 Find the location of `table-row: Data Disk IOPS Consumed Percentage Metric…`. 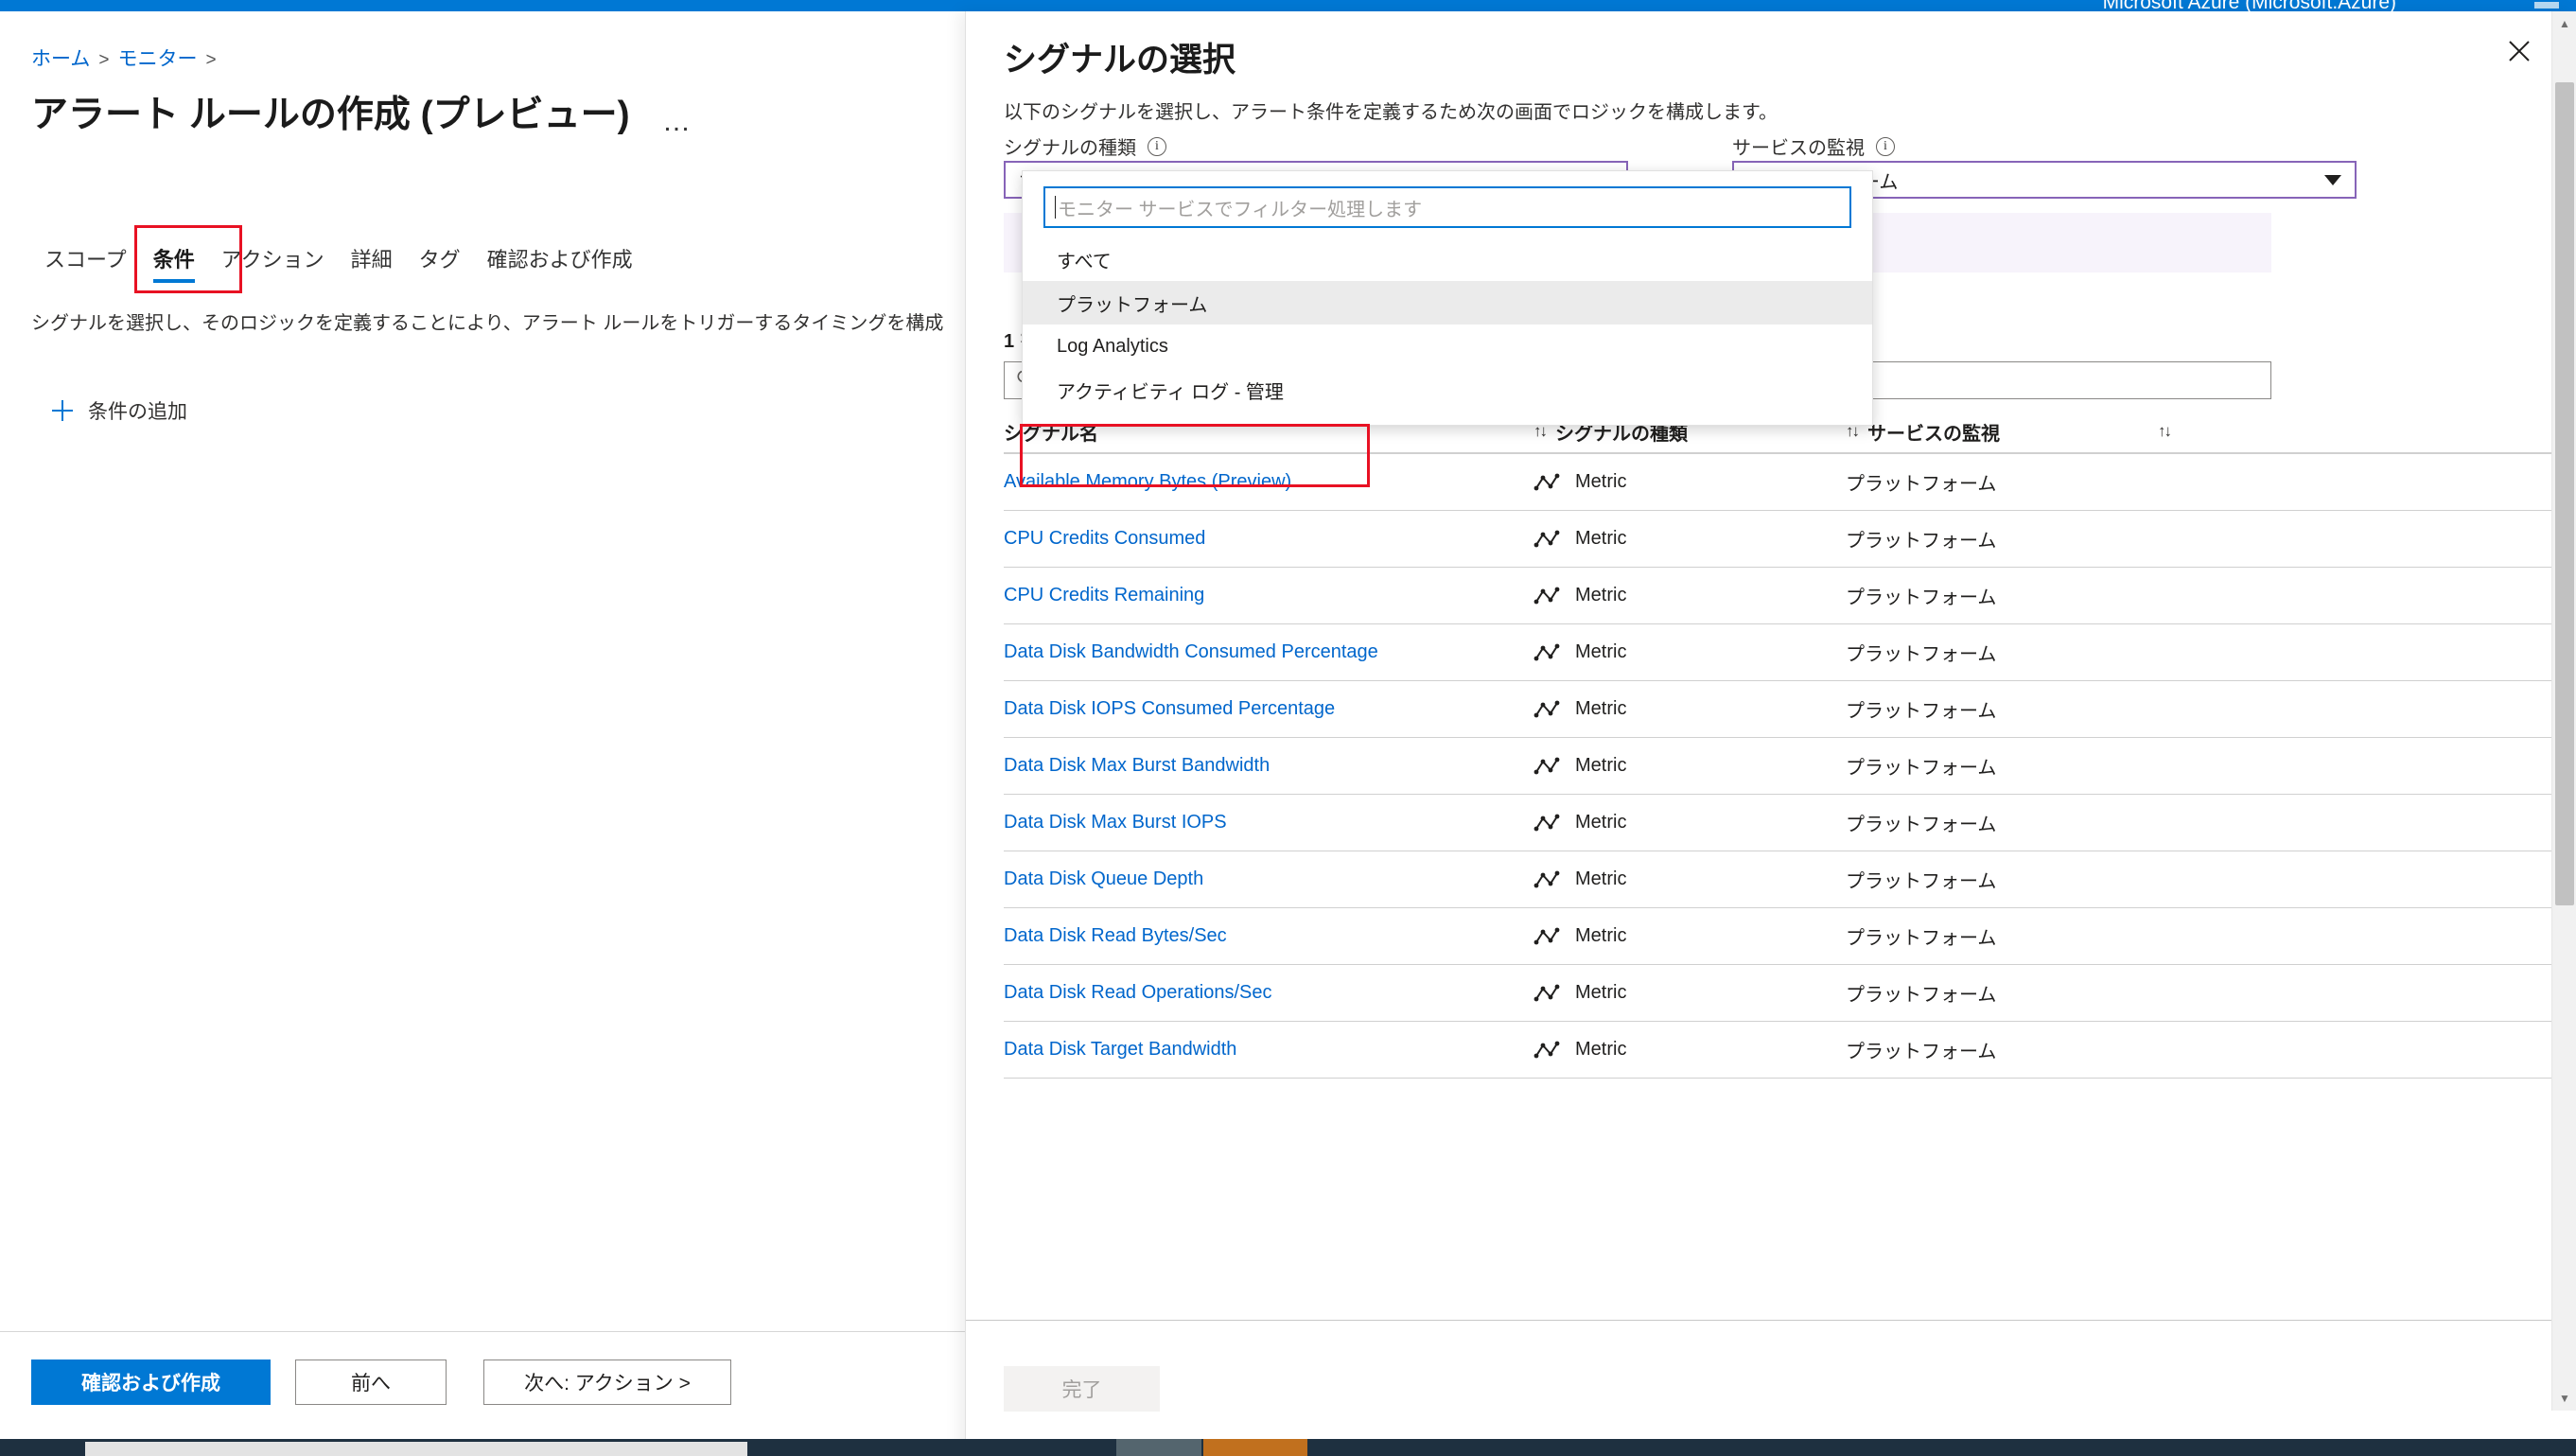

table-row: Data Disk IOPS Consumed Percentage Metric… is located at coordinates (1782, 709).